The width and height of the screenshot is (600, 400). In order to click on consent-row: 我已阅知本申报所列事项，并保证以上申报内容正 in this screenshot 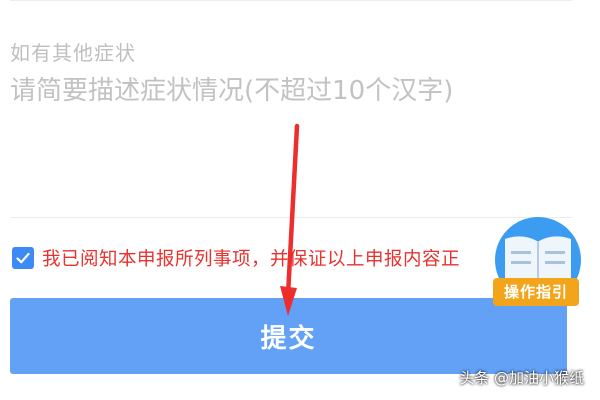, I will do `click(236, 258)`.